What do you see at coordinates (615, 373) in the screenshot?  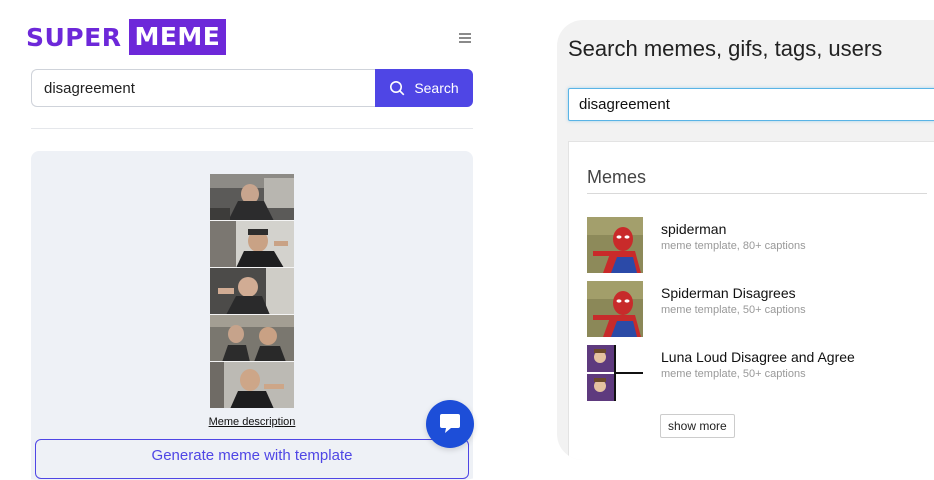 I see `luna-loud-thumbnail` at bounding box center [615, 373].